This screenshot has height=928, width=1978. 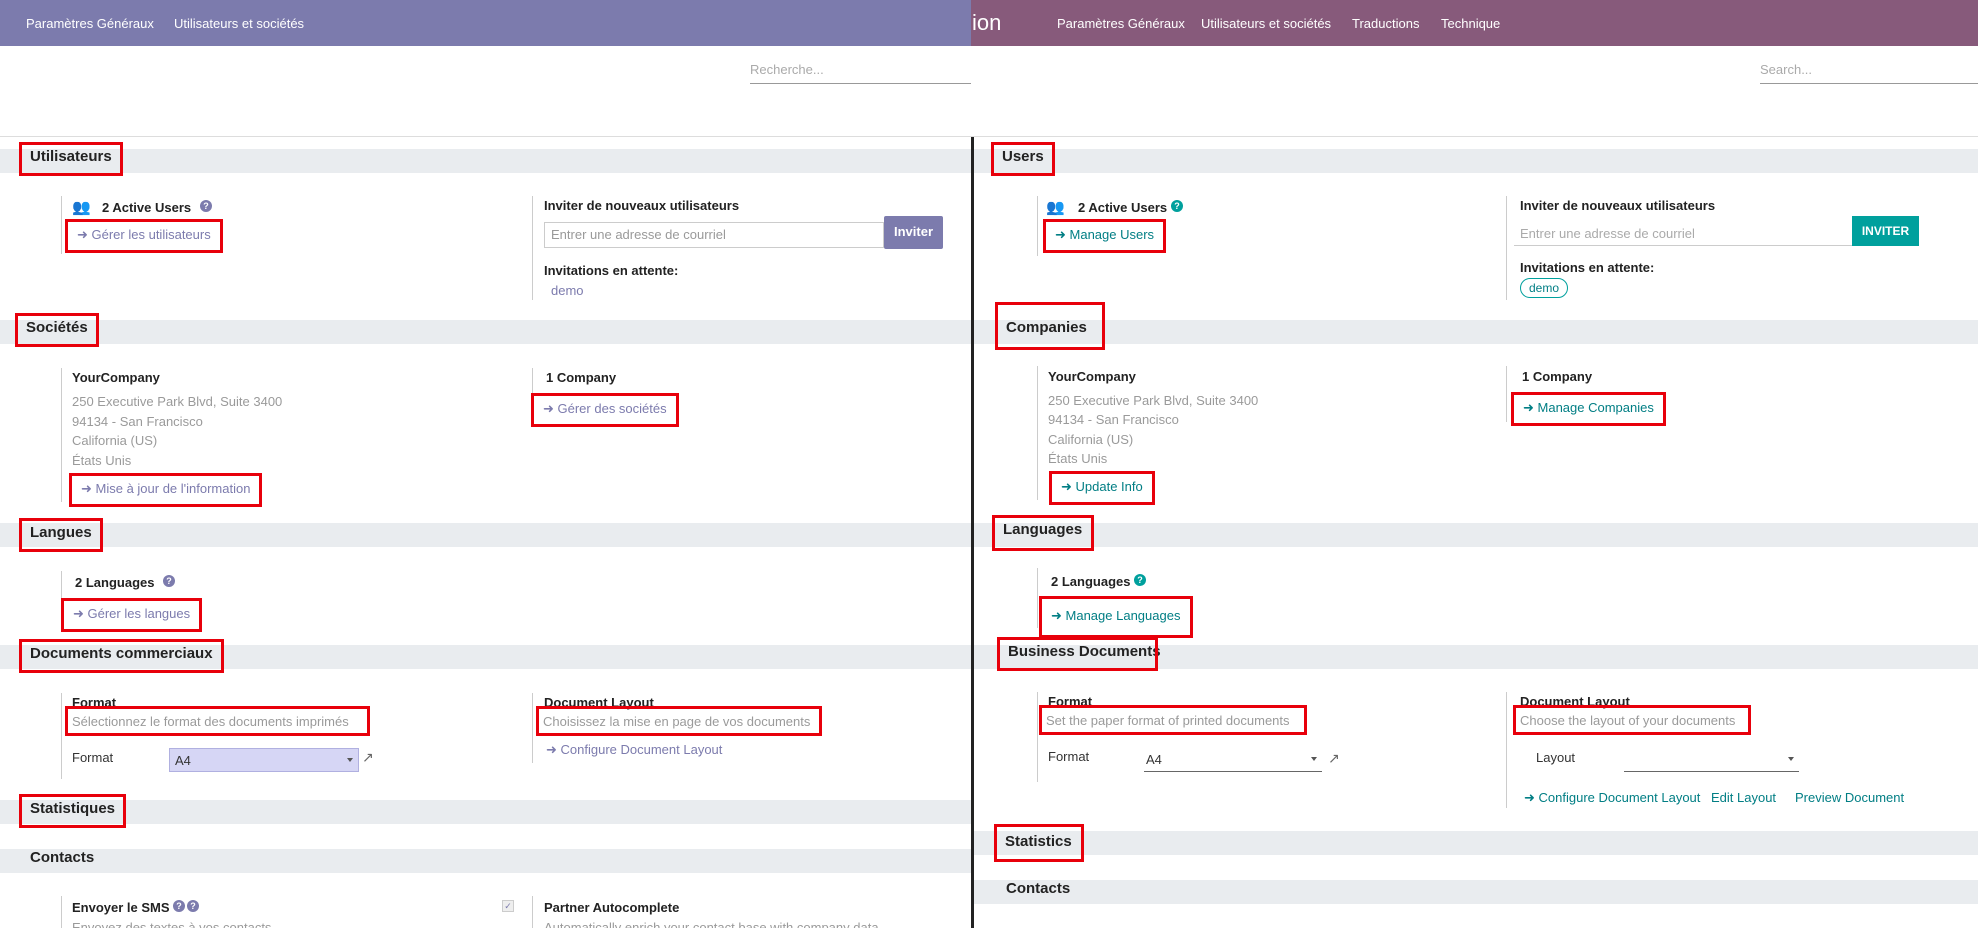 I want to click on update-info-button-fr: ➜ Mise à jour de l'information, so click(x=165, y=490).